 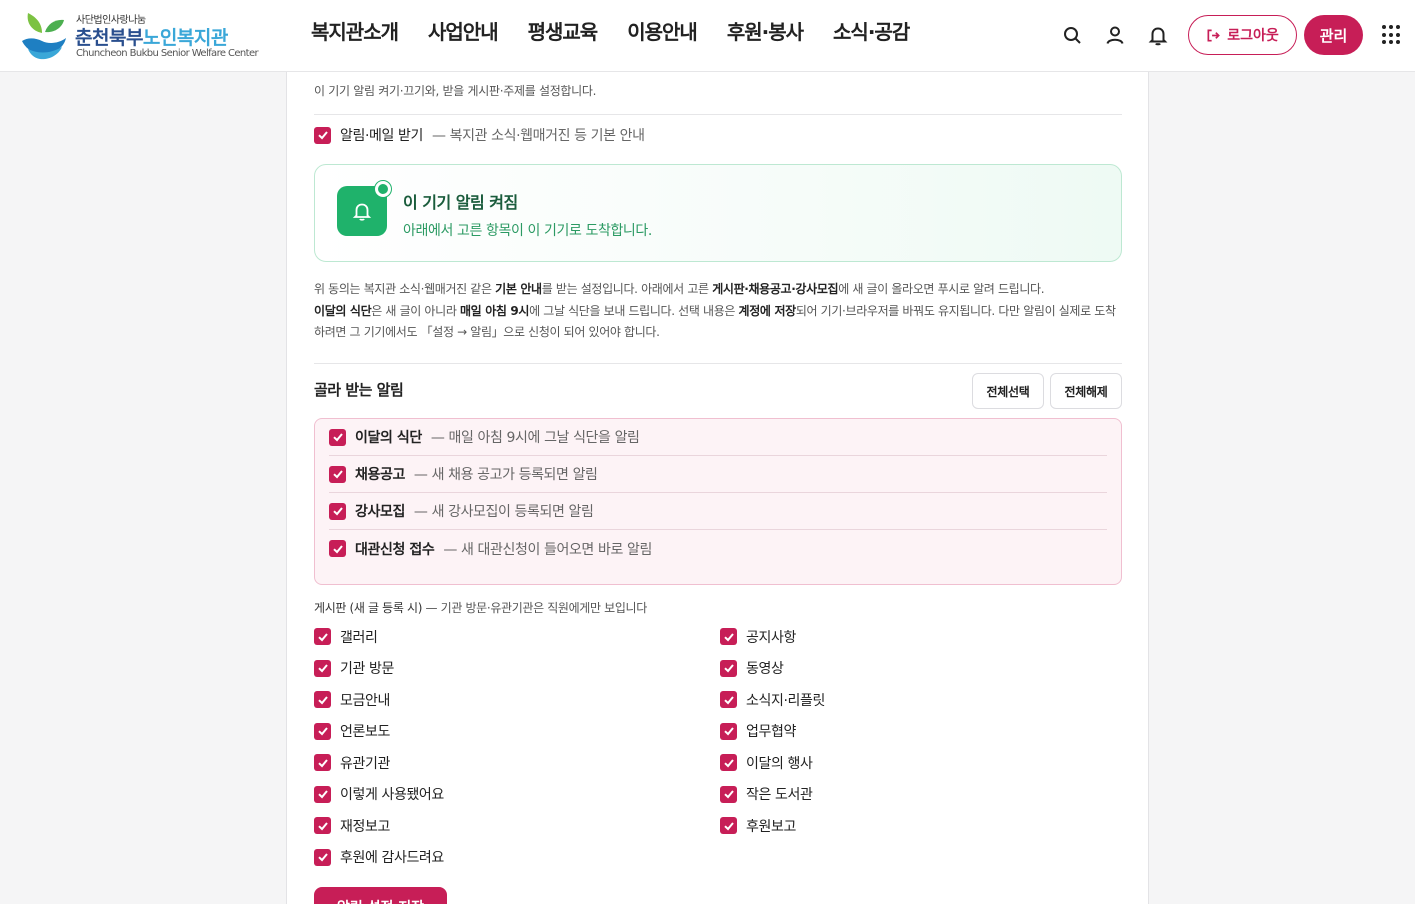 What do you see at coordinates (380, 895) in the screenshot?
I see `save-settings-button: 알림 설정 저장` at bounding box center [380, 895].